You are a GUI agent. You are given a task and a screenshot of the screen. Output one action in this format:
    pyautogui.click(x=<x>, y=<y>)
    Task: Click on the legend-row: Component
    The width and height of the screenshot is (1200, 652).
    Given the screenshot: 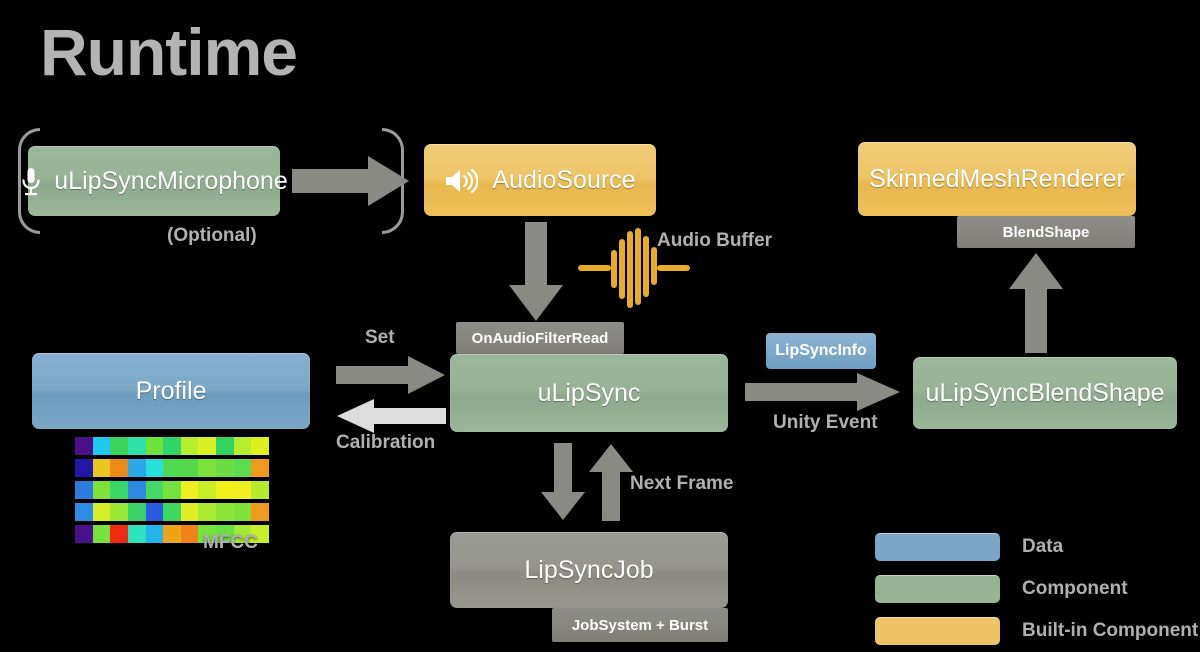 What is the action you would take?
    pyautogui.click(x=1036, y=589)
    